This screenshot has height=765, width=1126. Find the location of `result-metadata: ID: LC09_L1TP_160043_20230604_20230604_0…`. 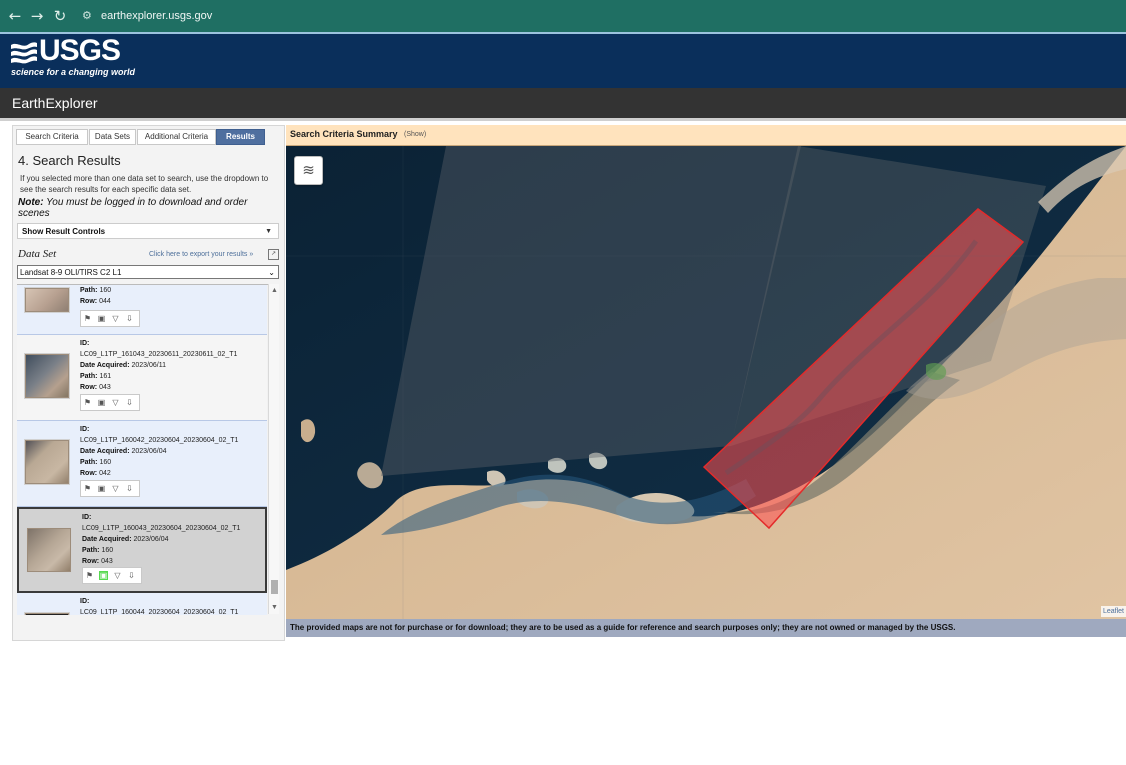

result-metadata: ID: LC09_L1TP_160043_20230604_20230604_0… is located at coordinates (161, 539).